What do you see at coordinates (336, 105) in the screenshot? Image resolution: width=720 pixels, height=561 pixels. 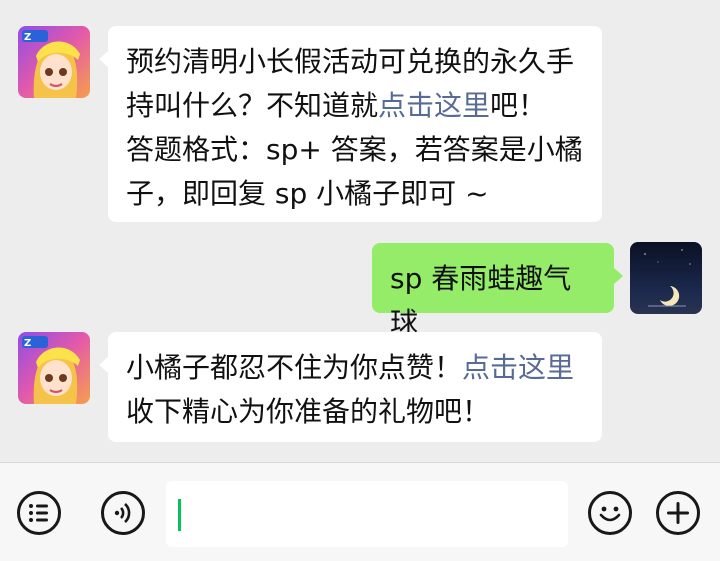 I see `message-line: 持叫什么？不知道就点击这里吧！` at bounding box center [336, 105].